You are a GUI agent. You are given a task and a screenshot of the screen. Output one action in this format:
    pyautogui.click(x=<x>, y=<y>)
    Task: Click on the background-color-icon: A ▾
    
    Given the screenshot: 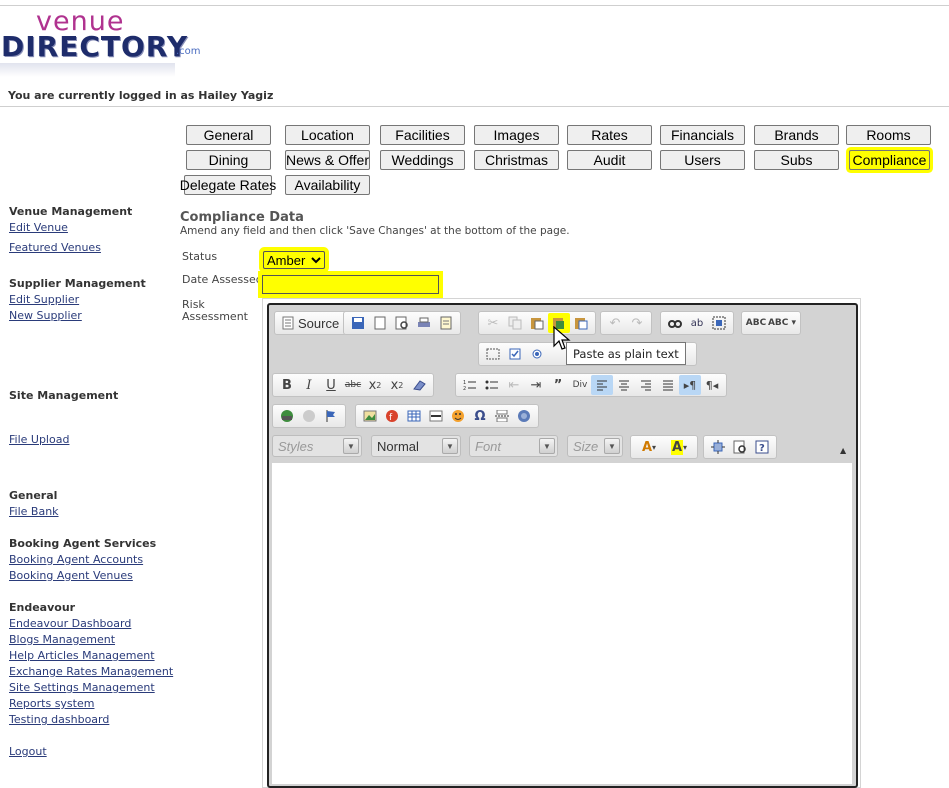 What is the action you would take?
    pyautogui.click(x=679, y=447)
    